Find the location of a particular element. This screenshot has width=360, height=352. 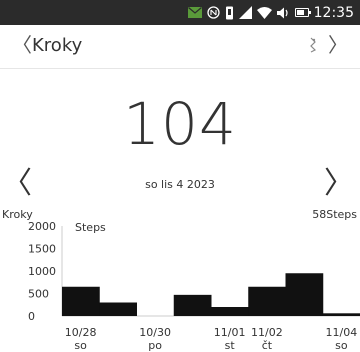

battery-icon is located at coordinates (302, 12).